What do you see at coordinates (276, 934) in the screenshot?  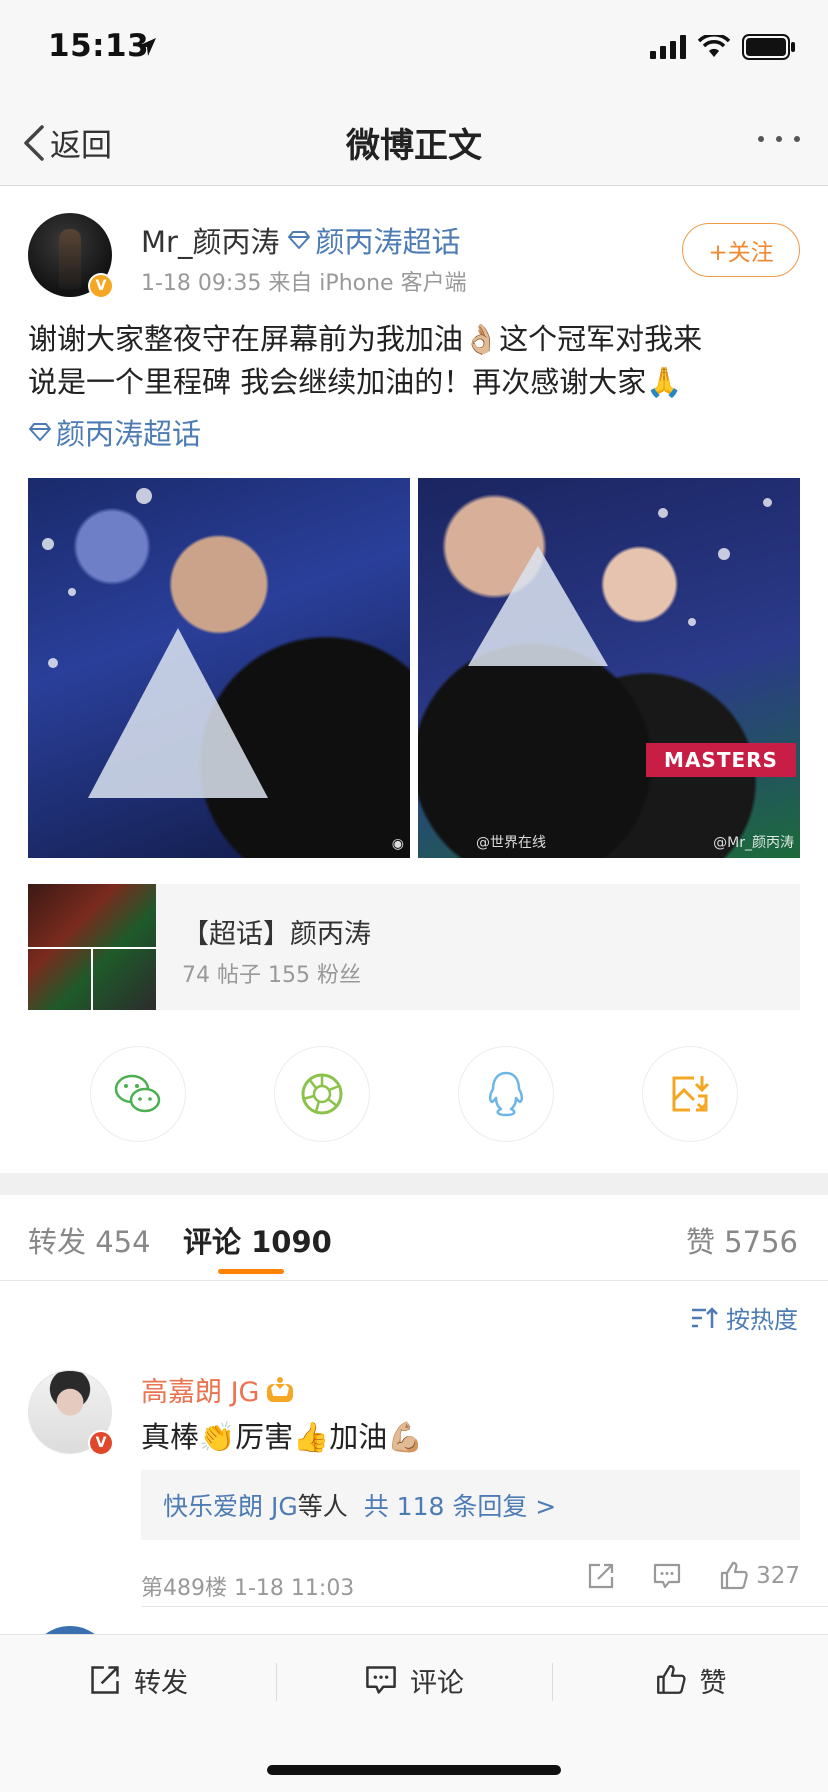 I see `supertopic-title: 【超话】颜丙涛` at bounding box center [276, 934].